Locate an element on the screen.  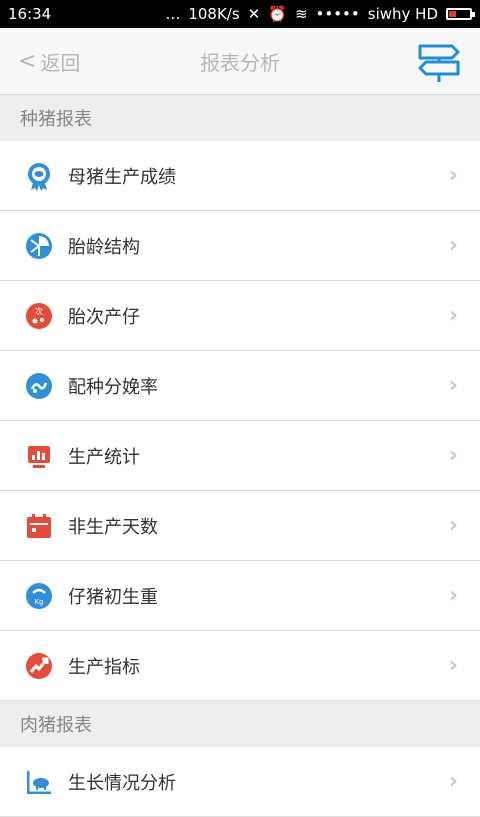
mute-icon: ✕ is located at coordinates (254, 14).